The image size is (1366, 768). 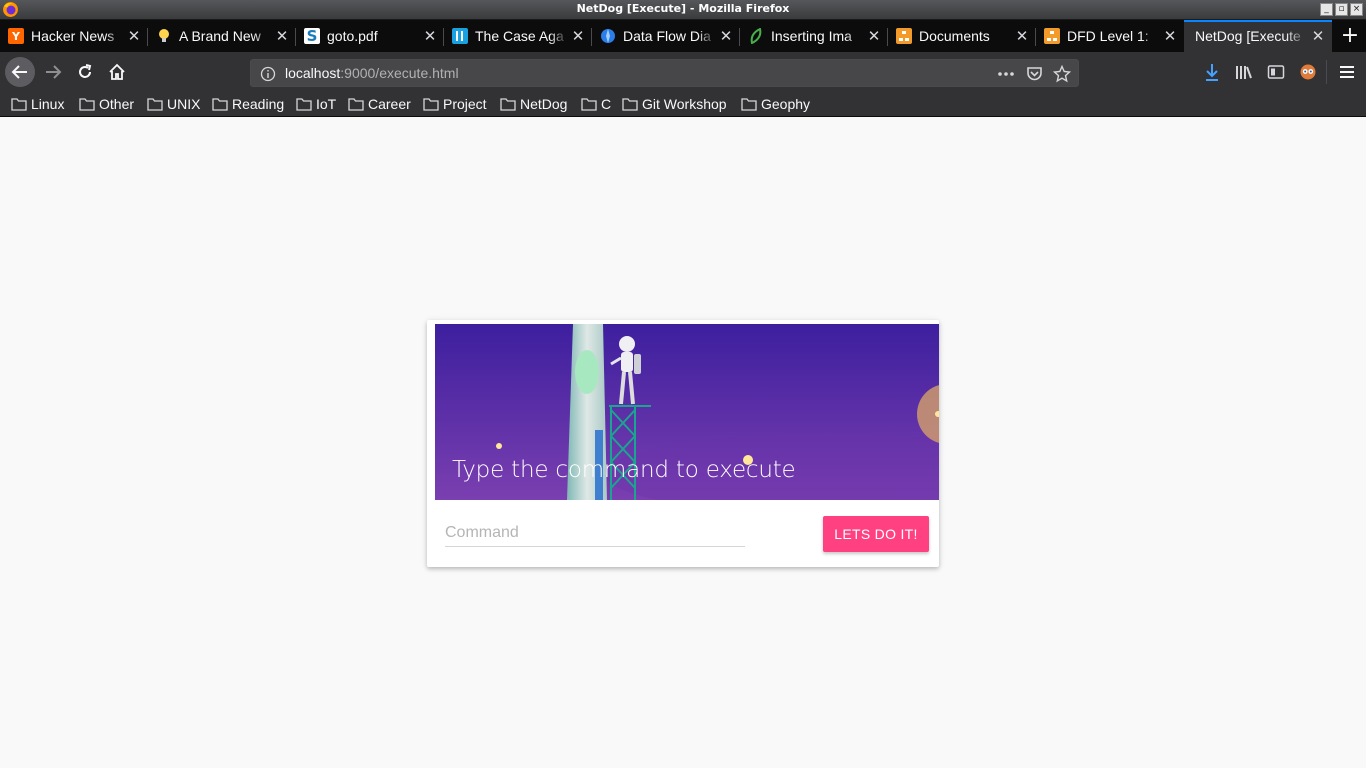 I want to click on tab-goto-pdf: S goto.pdf ✕, so click(x=370, y=36).